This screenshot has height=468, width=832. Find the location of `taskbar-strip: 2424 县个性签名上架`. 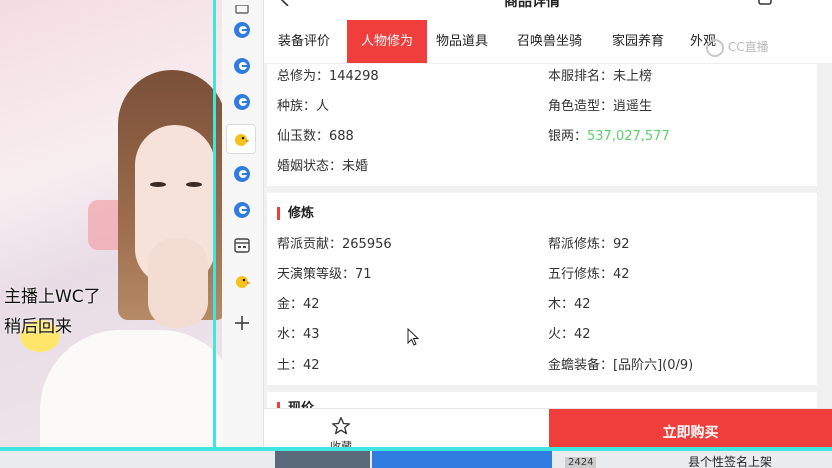

taskbar-strip: 2424 县个性签名上架 is located at coordinates (416, 459).